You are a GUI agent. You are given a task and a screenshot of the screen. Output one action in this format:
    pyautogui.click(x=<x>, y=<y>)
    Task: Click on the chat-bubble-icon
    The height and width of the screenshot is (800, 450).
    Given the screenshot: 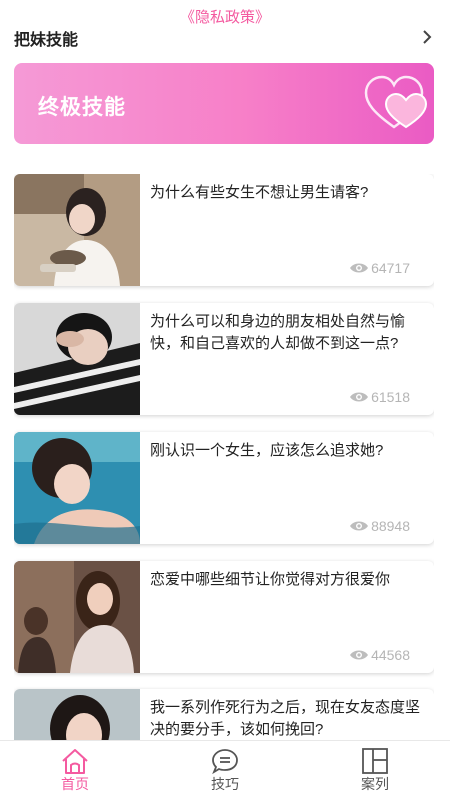 What is the action you would take?
    pyautogui.click(x=225, y=762)
    